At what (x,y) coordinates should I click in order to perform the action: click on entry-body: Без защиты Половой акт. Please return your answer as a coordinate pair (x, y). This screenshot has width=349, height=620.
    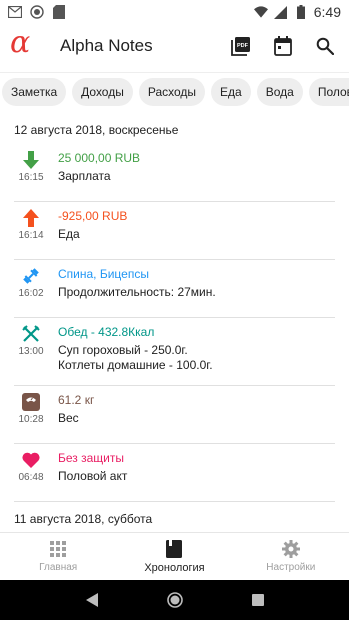
    Looking at the image, I should click on (89, 472).